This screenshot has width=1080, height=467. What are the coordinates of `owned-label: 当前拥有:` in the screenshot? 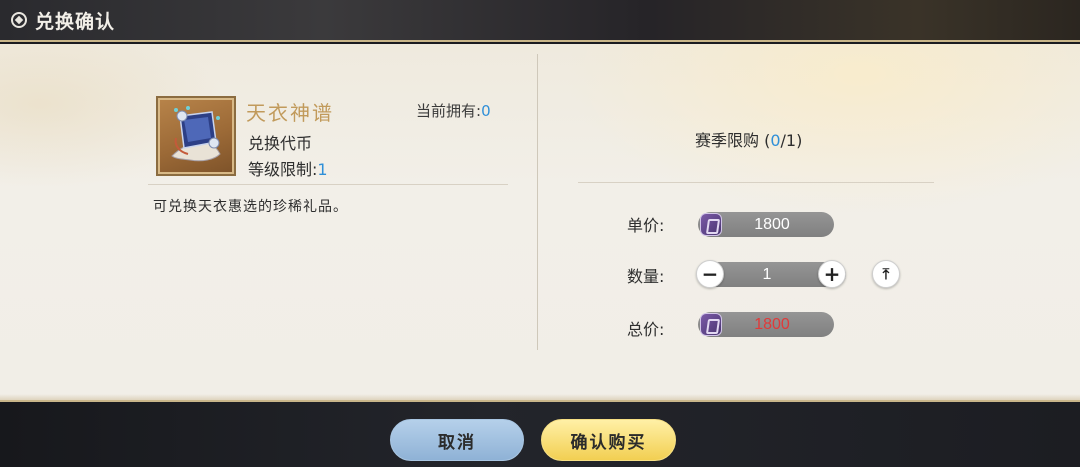 It's located at (449, 111).